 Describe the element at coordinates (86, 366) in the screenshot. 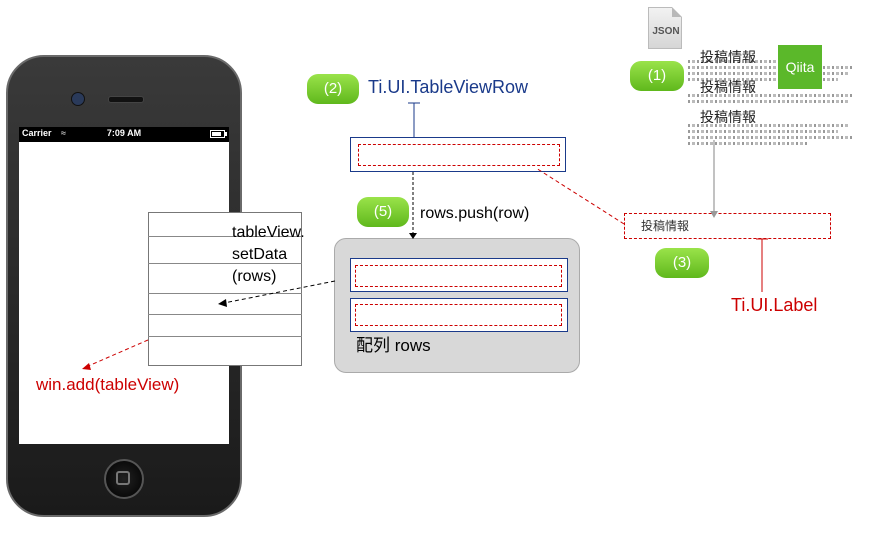

I see `win-add-arrowhead` at that location.